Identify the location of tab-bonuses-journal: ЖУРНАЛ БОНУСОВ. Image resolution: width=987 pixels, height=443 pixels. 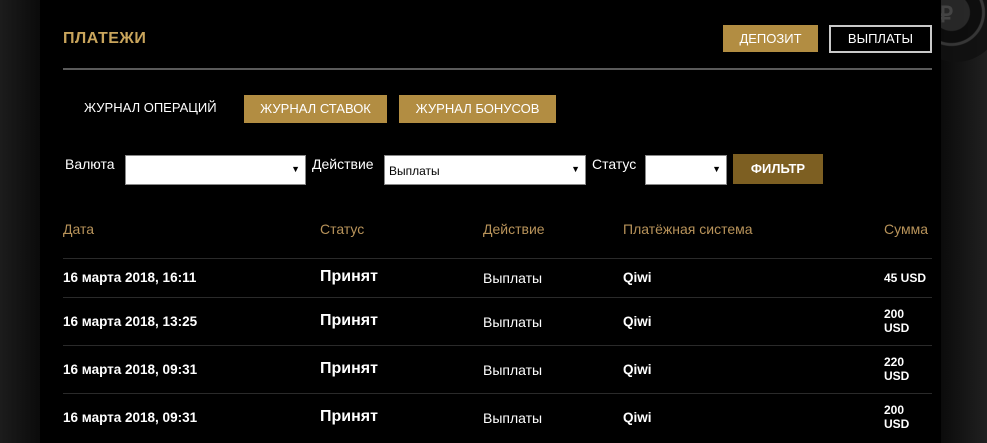
(477, 109).